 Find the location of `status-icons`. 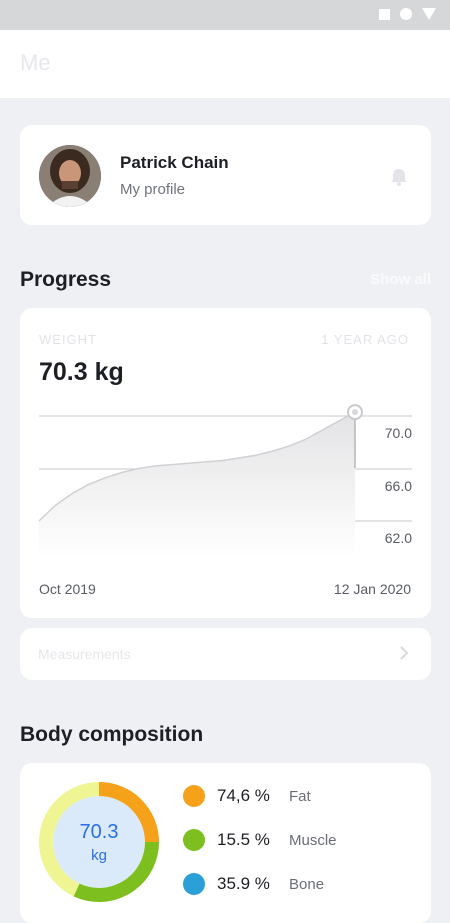

status-icons is located at coordinates (407, 14).